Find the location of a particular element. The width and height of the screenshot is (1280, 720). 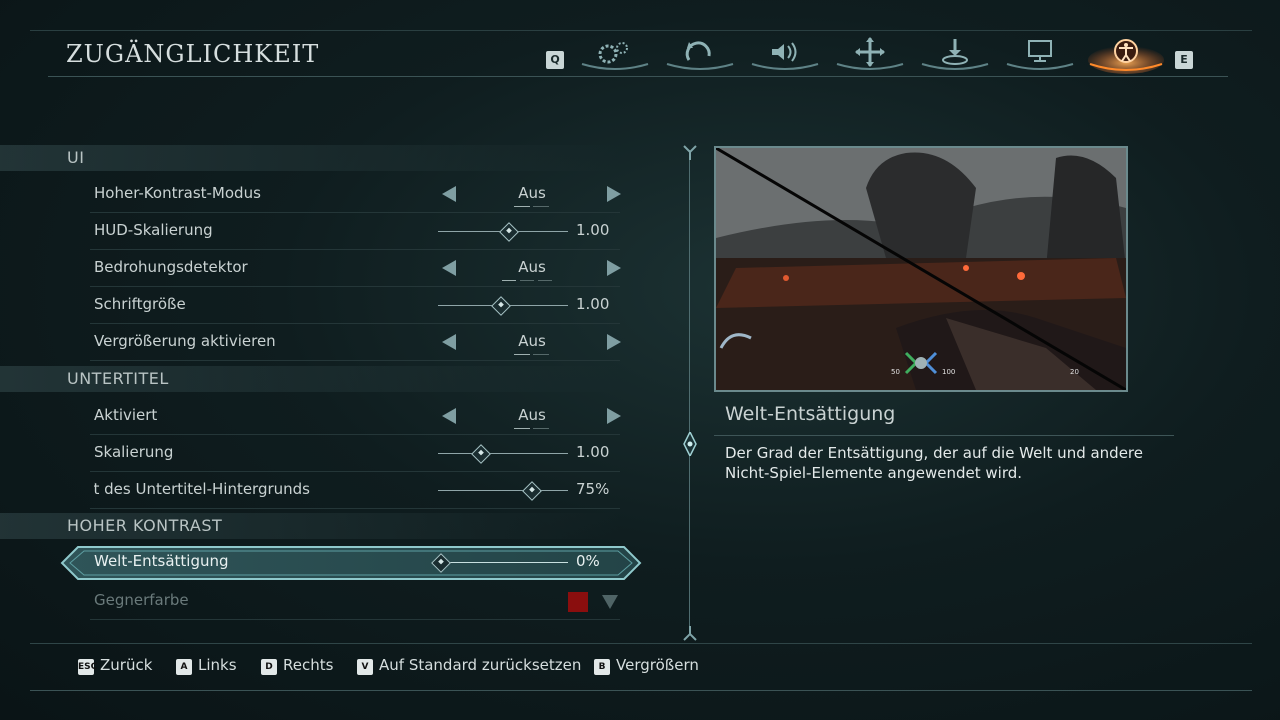

section-ui: UI is located at coordinates (310, 158).